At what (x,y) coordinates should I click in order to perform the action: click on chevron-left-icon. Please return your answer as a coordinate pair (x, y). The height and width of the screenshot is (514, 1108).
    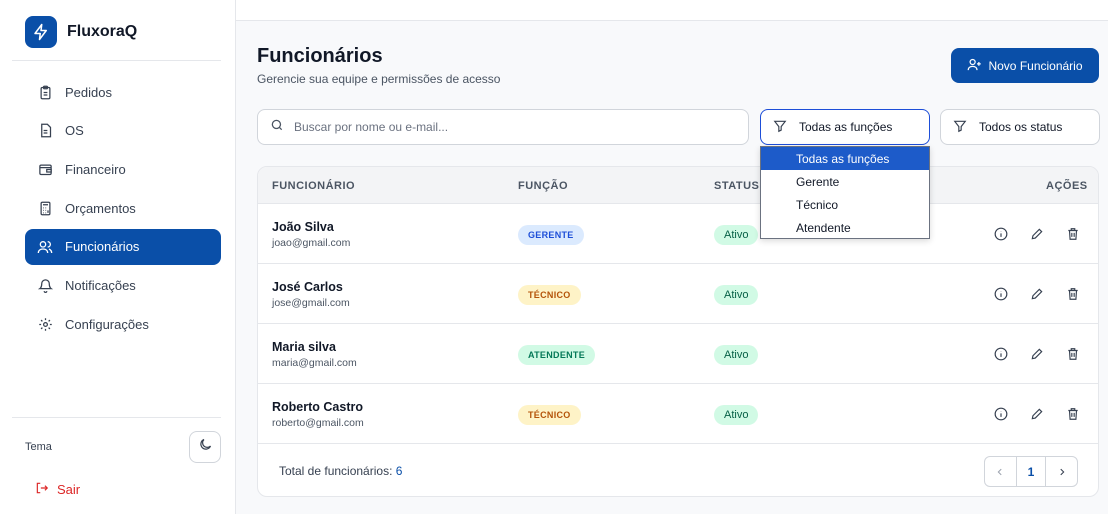
    Looking at the image, I should click on (999, 471).